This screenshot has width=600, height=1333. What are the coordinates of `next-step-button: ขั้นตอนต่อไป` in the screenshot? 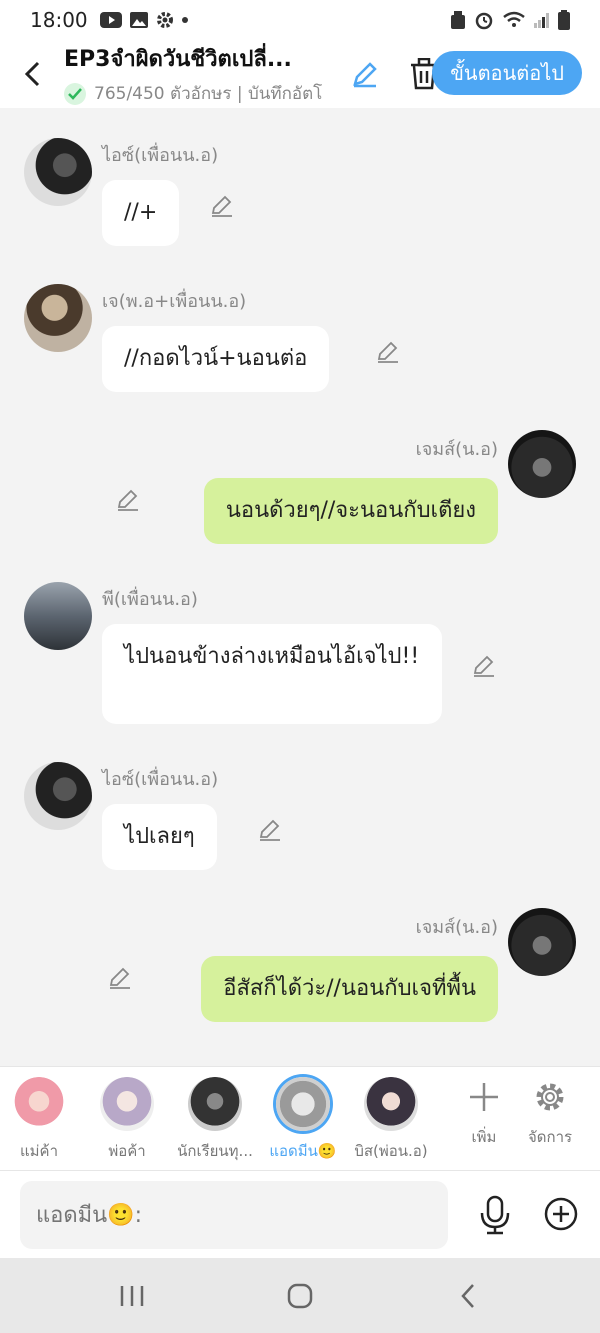 It's located at (507, 73).